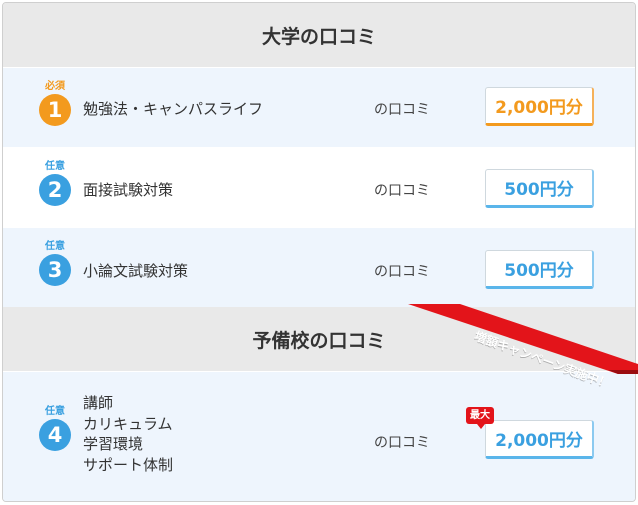 The image size is (638, 505). Describe the element at coordinates (136, 271) in the screenshot. I see `item-title: 小論文試験対策` at that location.